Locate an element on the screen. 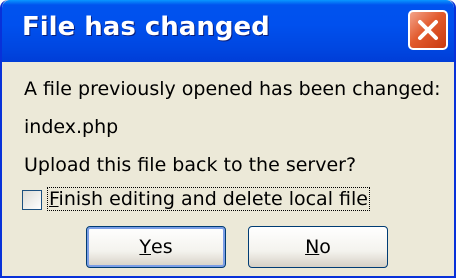 The height and width of the screenshot is (280, 456). checkbox-access-key: F is located at coordinates (54, 199).